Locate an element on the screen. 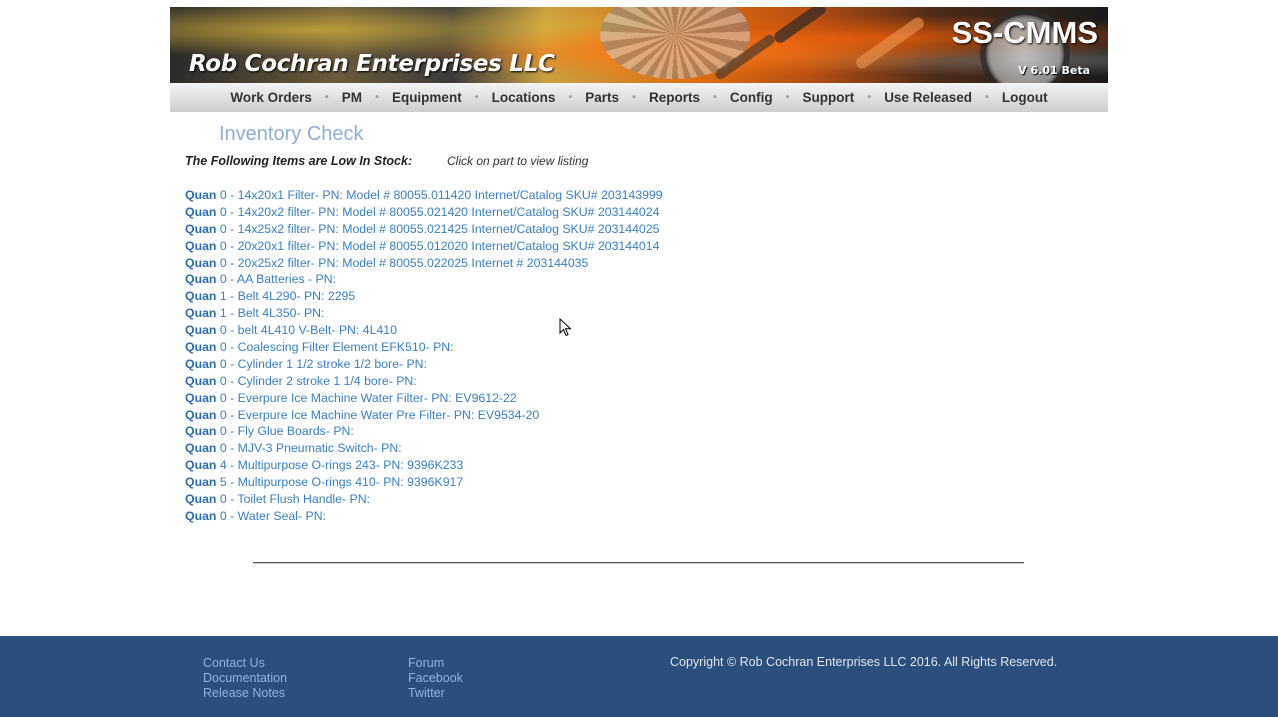 The width and height of the screenshot is (1278, 717). low-stock-item: Quan 0 - Fly Glue Boards- PN: is located at coordinates (424, 431).